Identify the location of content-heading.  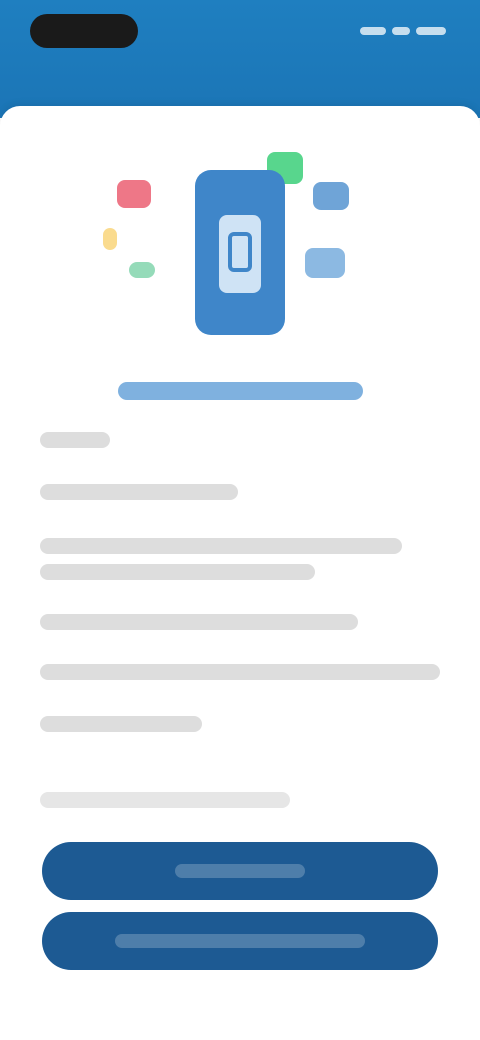
(75, 440).